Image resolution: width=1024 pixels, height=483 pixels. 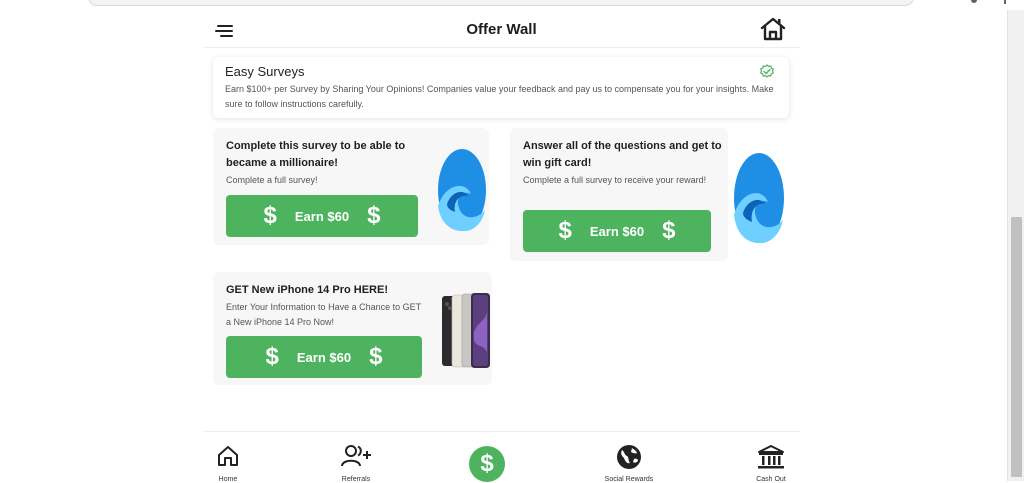 I want to click on scrollbar-thumb, so click(x=1016, y=347).